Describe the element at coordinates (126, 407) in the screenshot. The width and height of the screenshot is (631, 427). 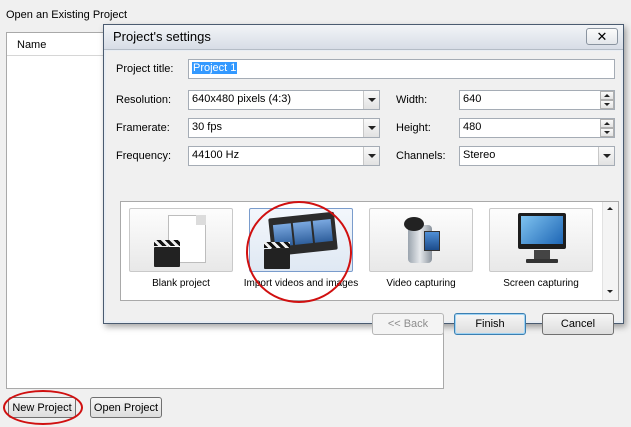
I see `open-project-button: Open Project` at that location.